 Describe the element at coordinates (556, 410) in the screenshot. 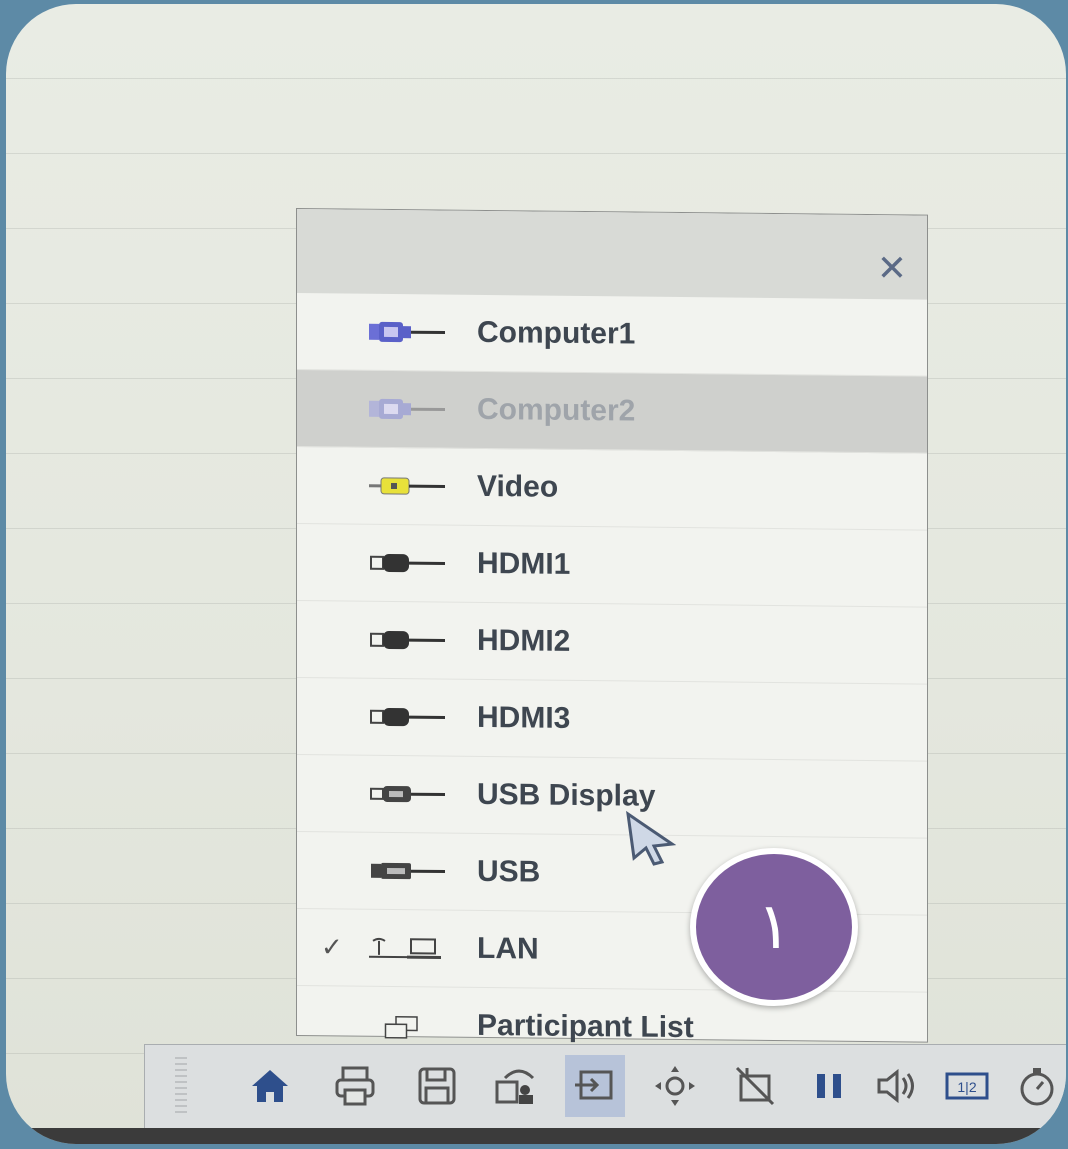

I see `source-item-label: Computer2` at that location.